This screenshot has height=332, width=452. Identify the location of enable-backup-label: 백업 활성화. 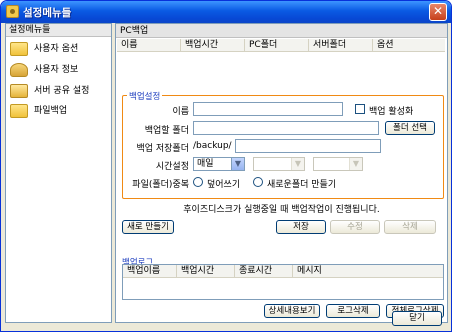
(391, 112).